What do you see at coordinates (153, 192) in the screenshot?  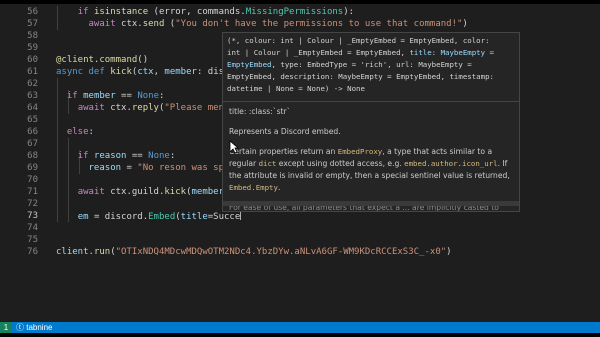 I see `code-line: await ctx.guild.kick(member)` at bounding box center [153, 192].